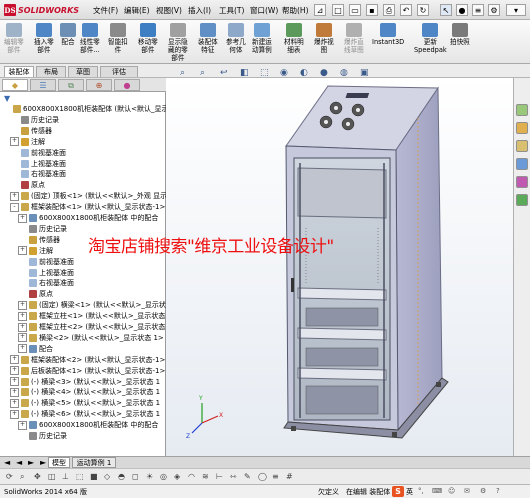 This screenshot has width=530, height=498. Describe the element at coordinates (498, 491) in the screenshot. I see `help-icon: ?` at that location.